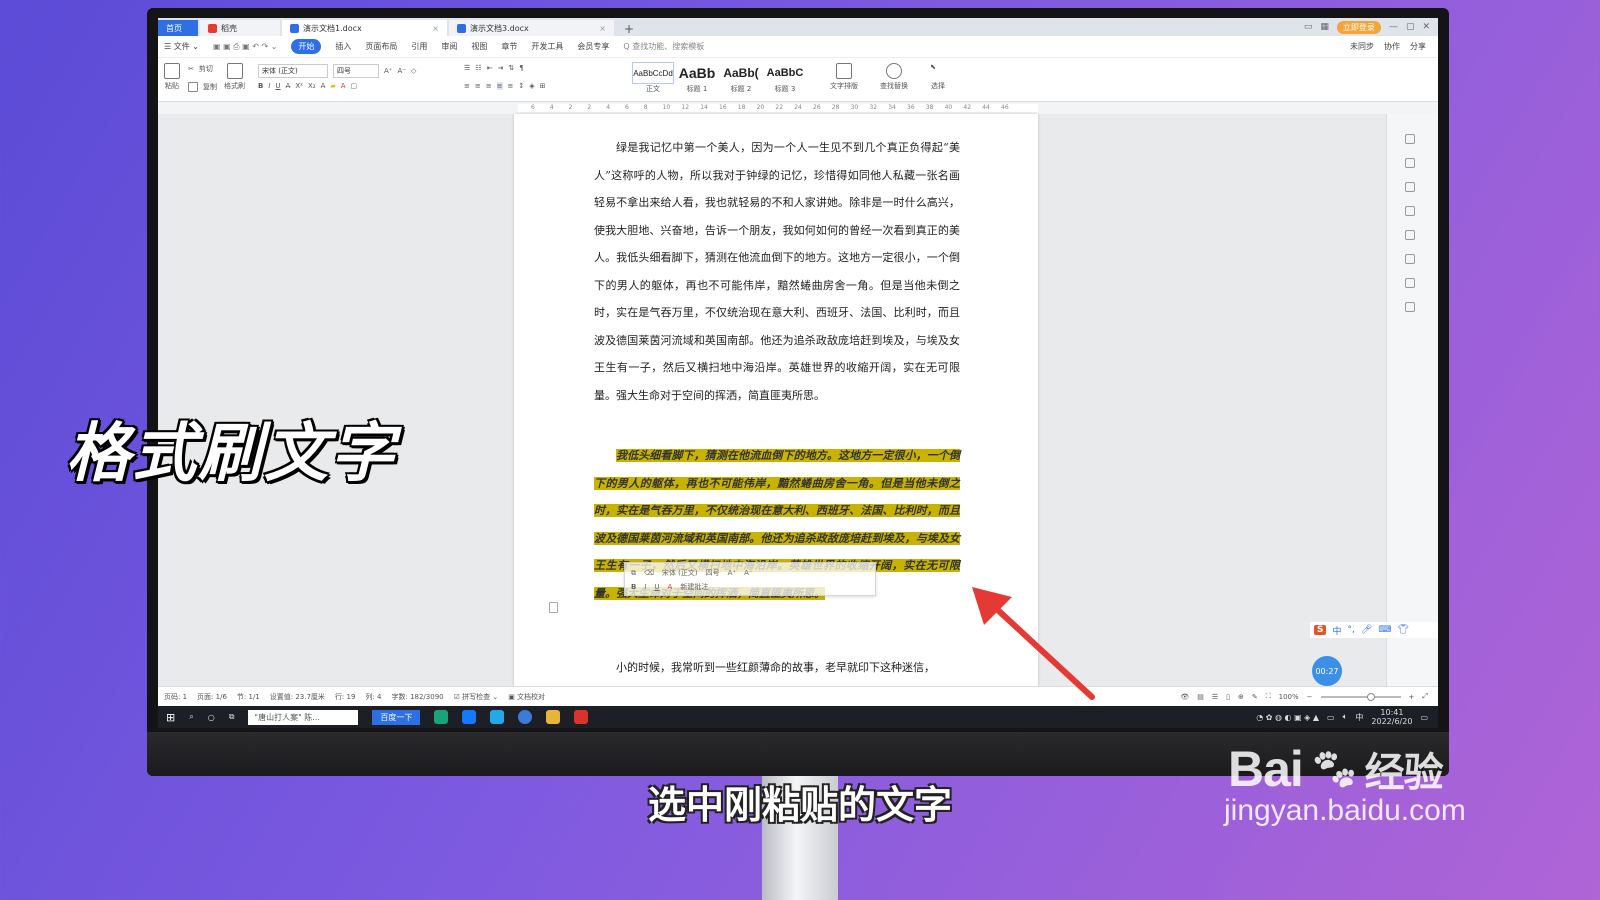 The width and height of the screenshot is (1600, 900). What do you see at coordinates (894, 77) in the screenshot?
I see `find-replace-button: 查找替换` at bounding box center [894, 77].